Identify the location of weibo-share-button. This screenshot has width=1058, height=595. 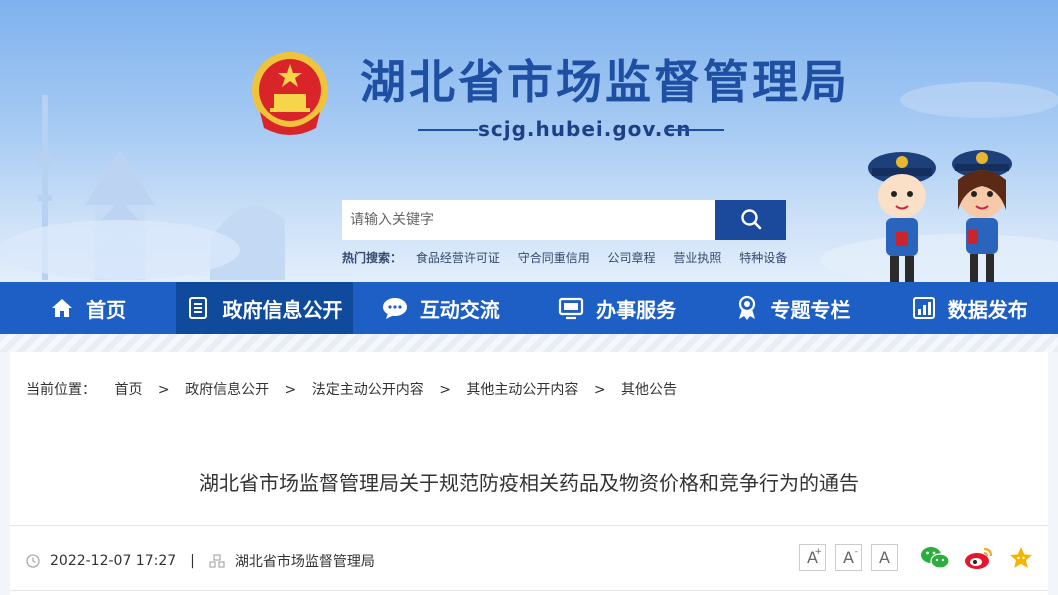
(979, 560).